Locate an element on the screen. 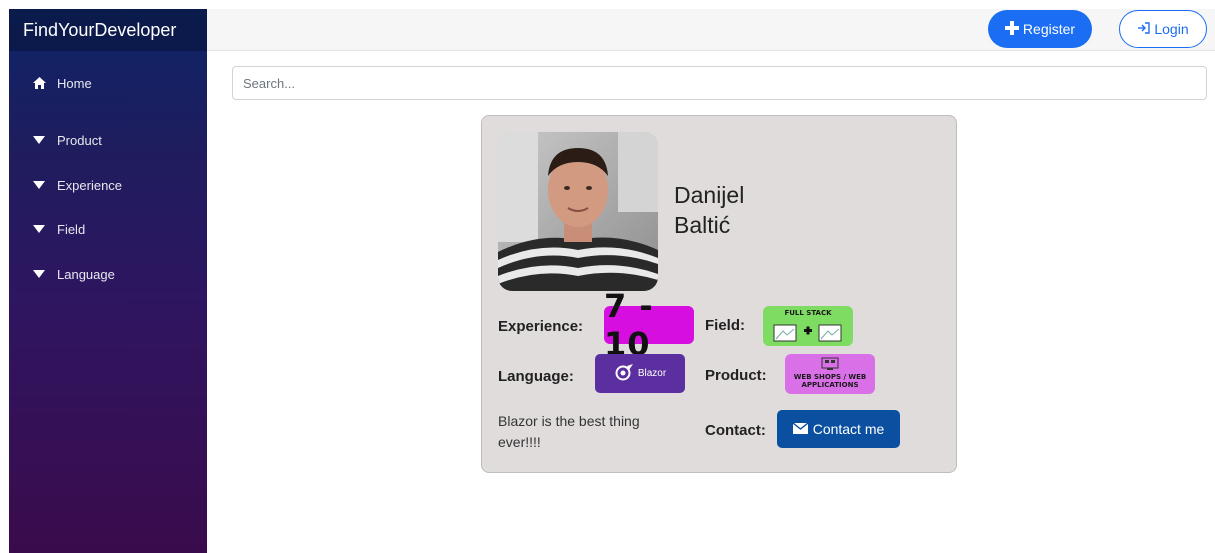 This screenshot has height=553, width=1215. product-badge: WEB SHOPS / WEB APPLICATIONS is located at coordinates (830, 374).